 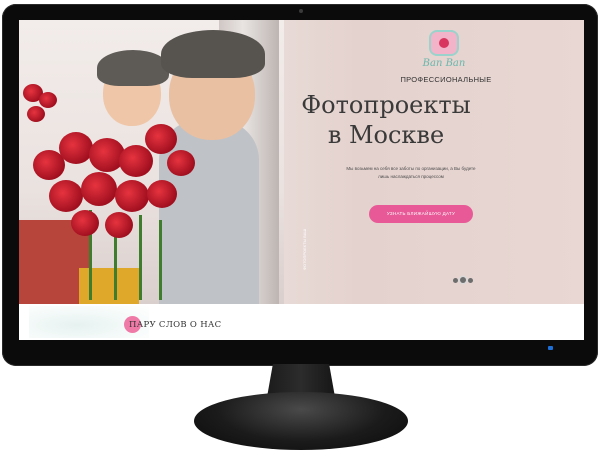 What do you see at coordinates (386, 120) in the screenshot?
I see `hero-title: Фотопроекты в Москве` at bounding box center [386, 120].